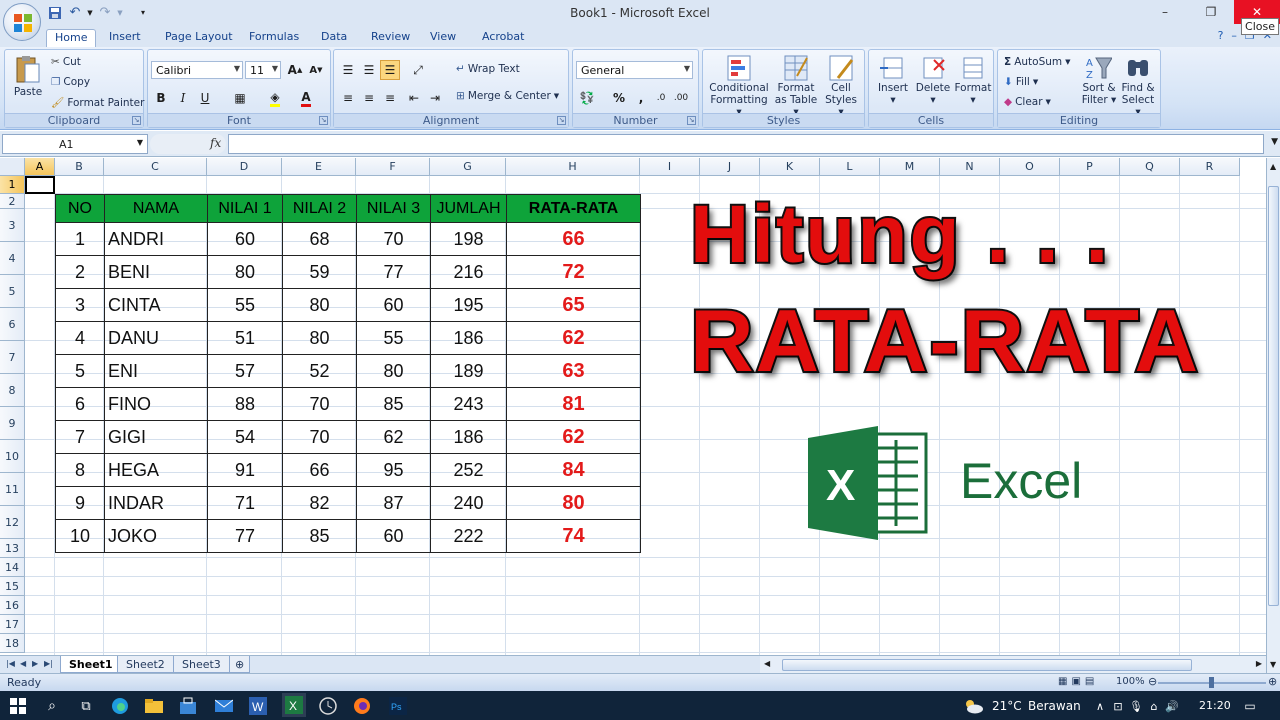 The image size is (1280, 720). I want to click on store-icon, so click(188, 706).